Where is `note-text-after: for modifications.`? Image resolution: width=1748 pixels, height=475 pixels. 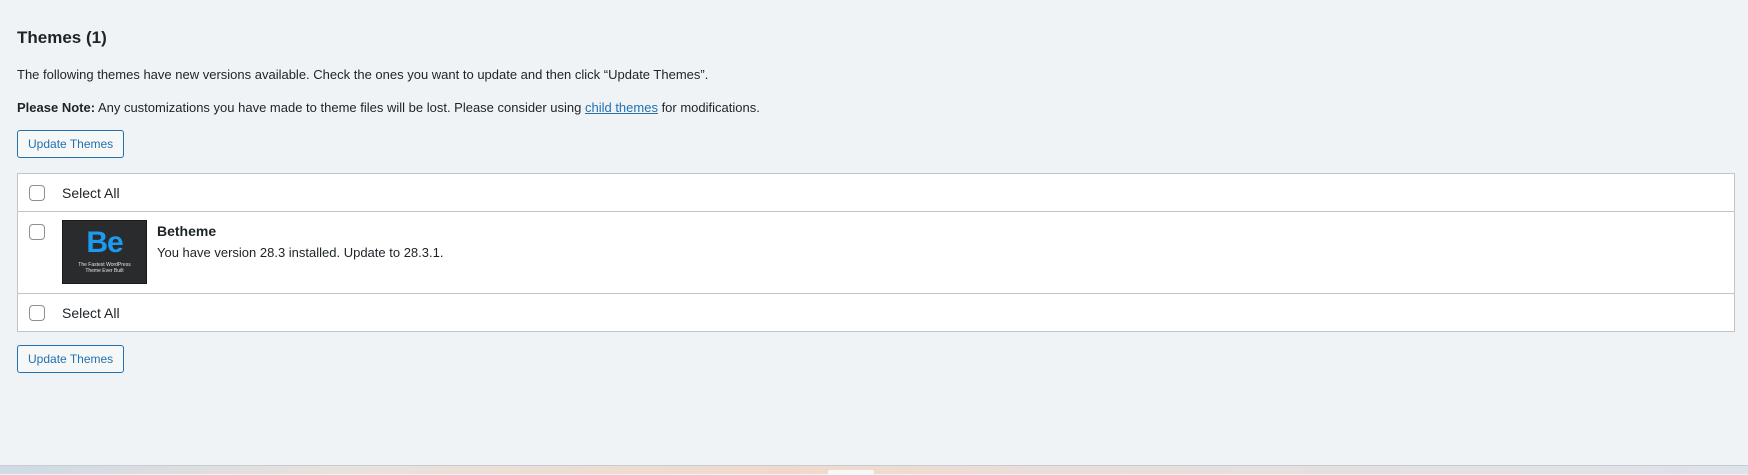 note-text-after: for modifications. is located at coordinates (708, 107).